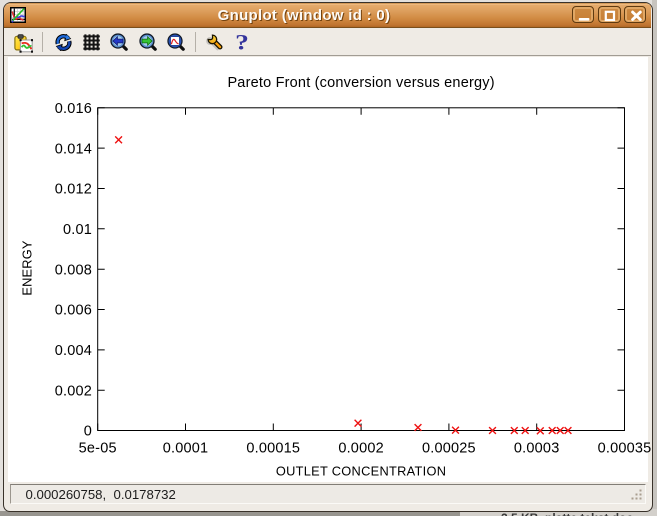 The width and height of the screenshot is (657, 516). I want to click on svg-text: 0.00025, so click(448, 449).